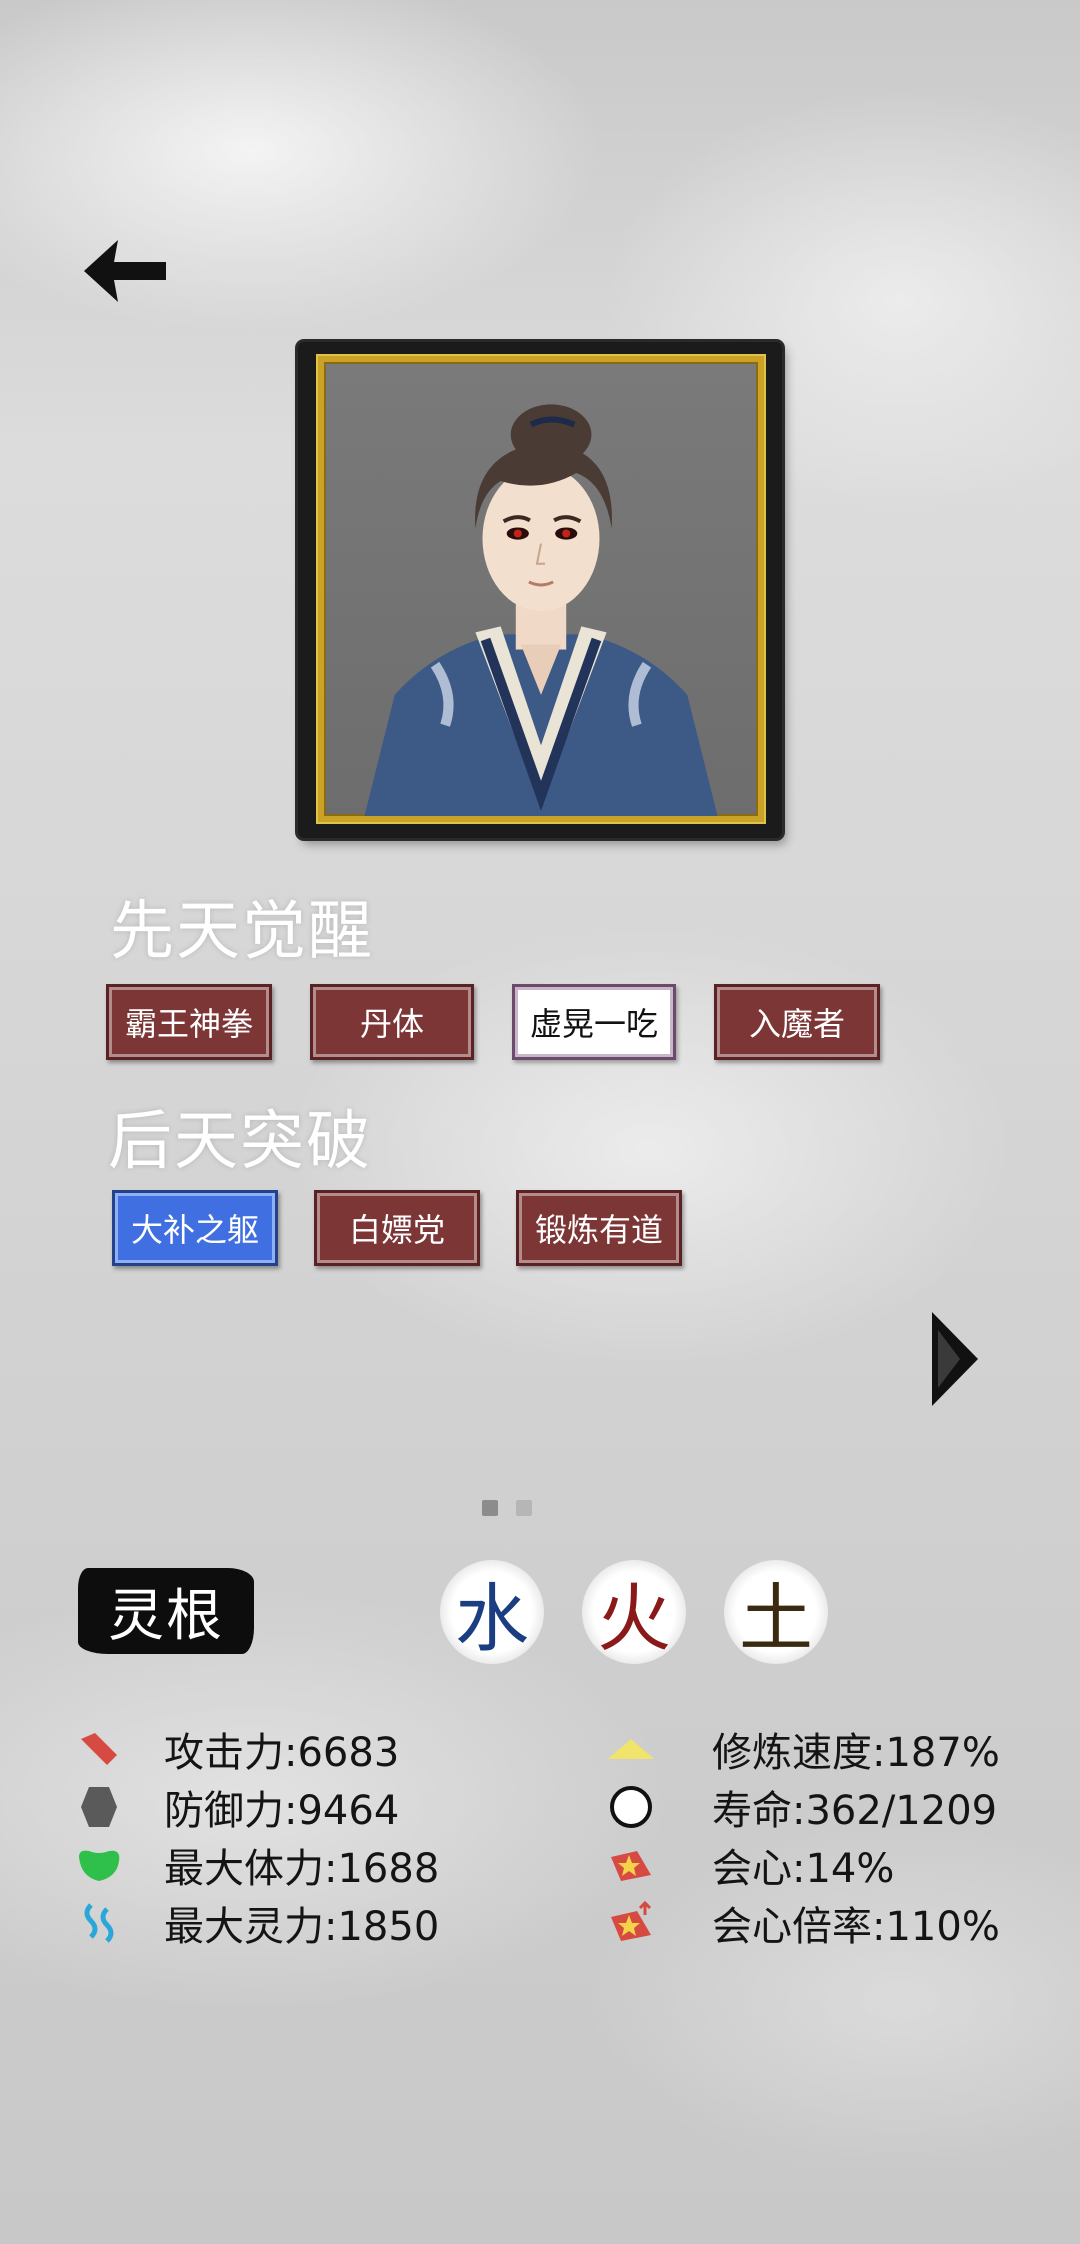 This screenshot has height=2244, width=1080. I want to click on critical-rate-icon, so click(631, 1923).